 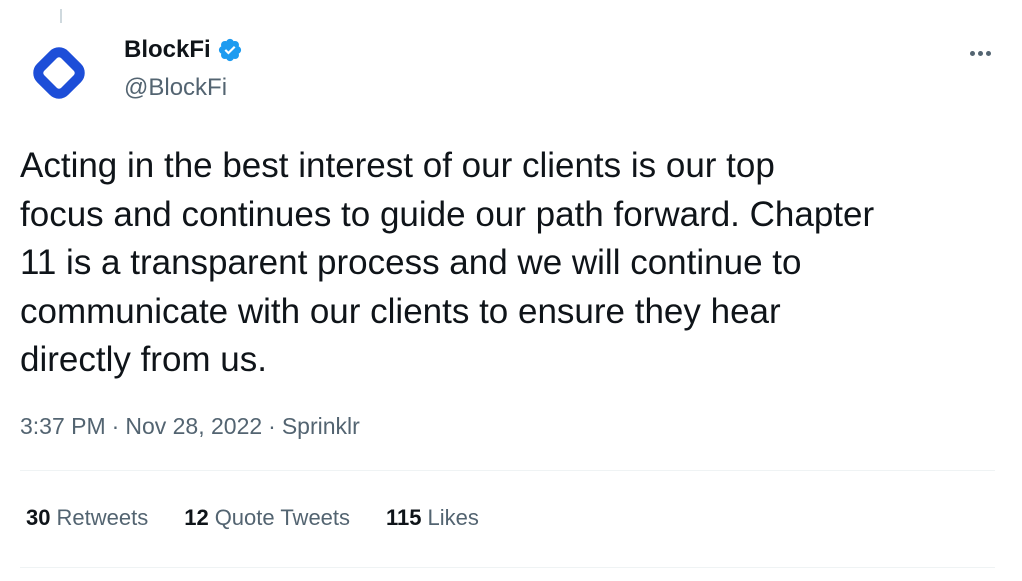 I want to click on account-name-row: BlockFi, so click(x=183, y=50).